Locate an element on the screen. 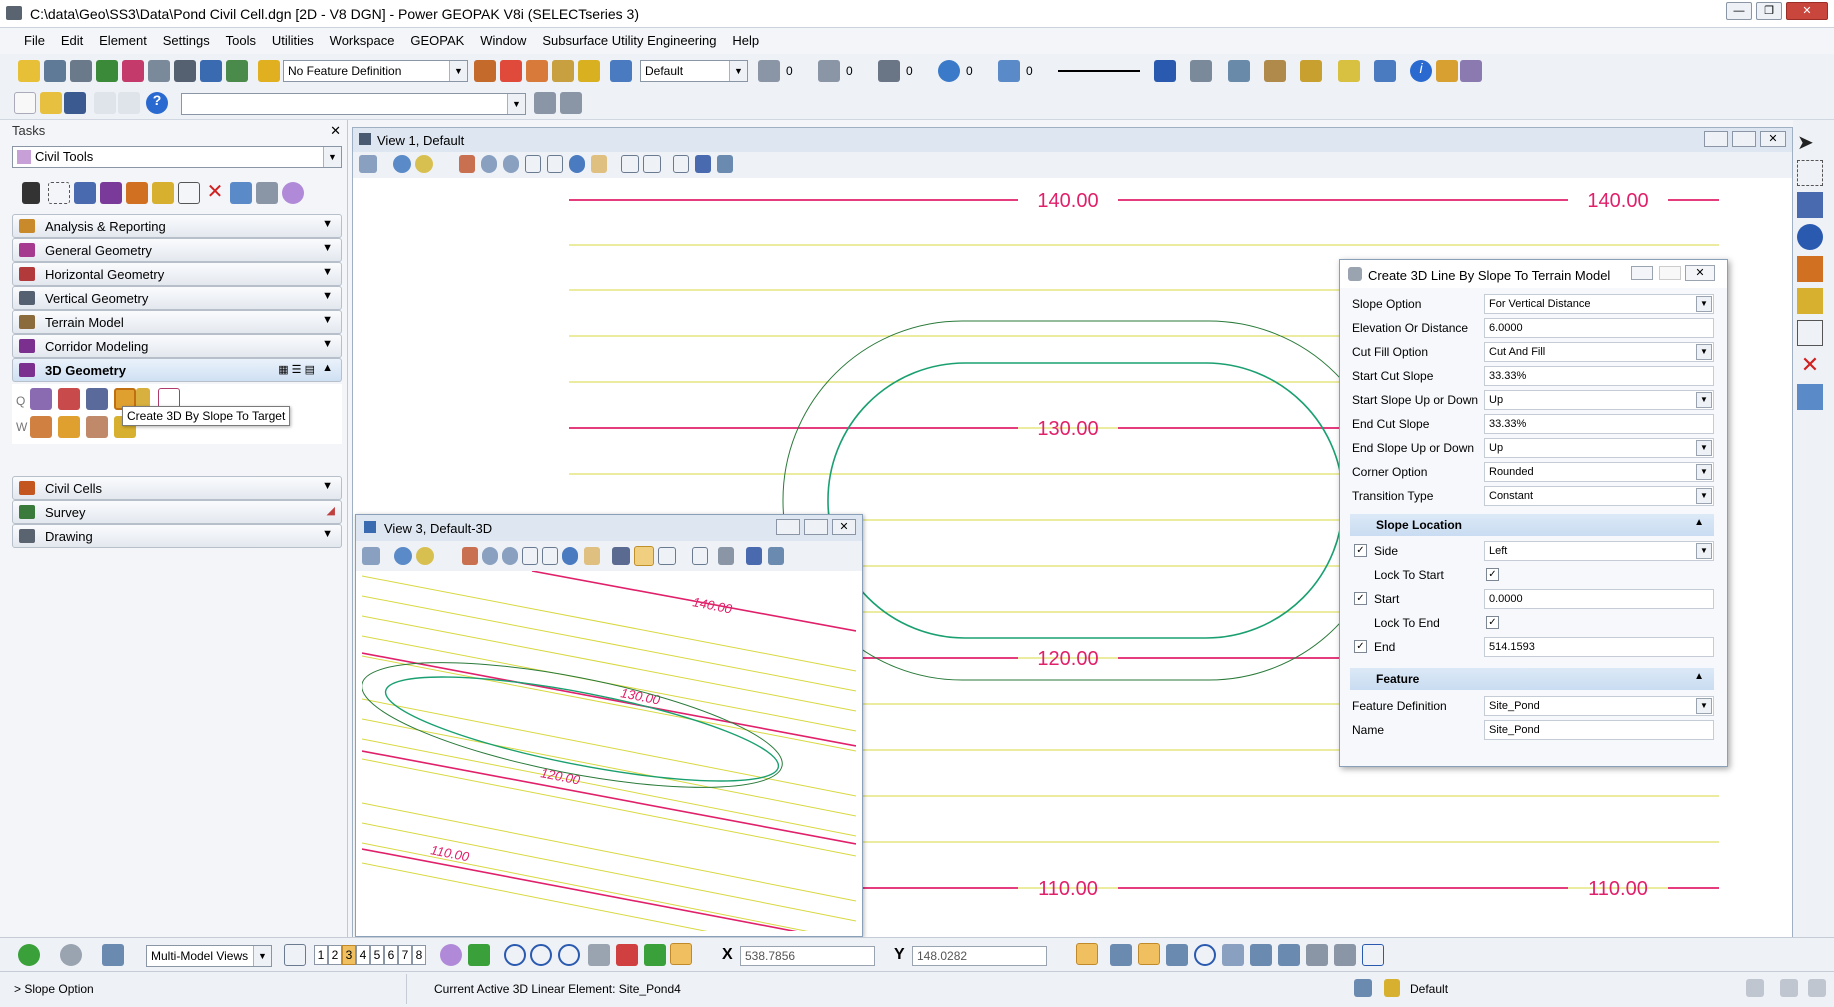  start-slope-dir-select: Up ▼ is located at coordinates (1599, 400).